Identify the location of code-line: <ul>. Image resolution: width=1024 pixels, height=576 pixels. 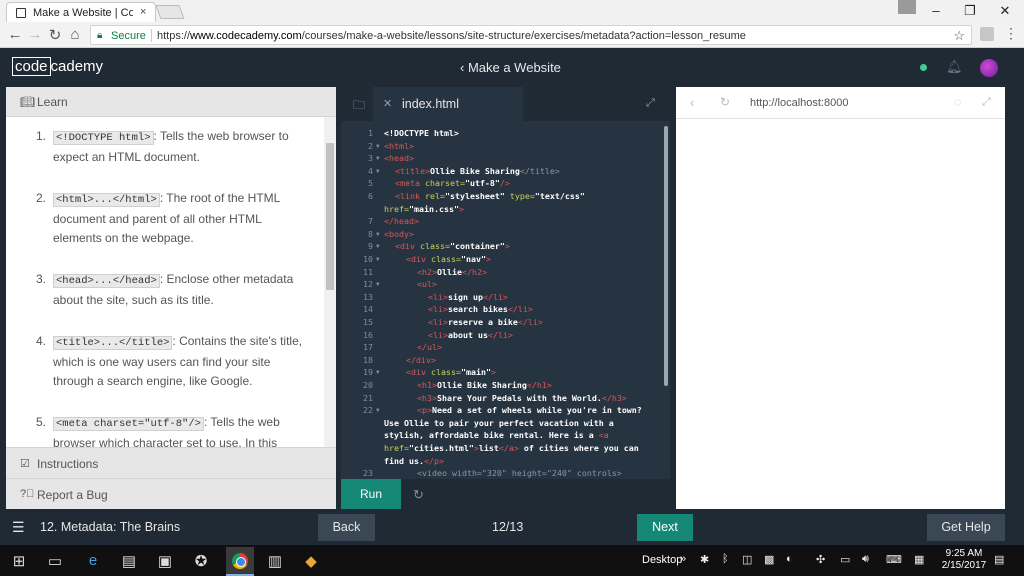
(427, 284).